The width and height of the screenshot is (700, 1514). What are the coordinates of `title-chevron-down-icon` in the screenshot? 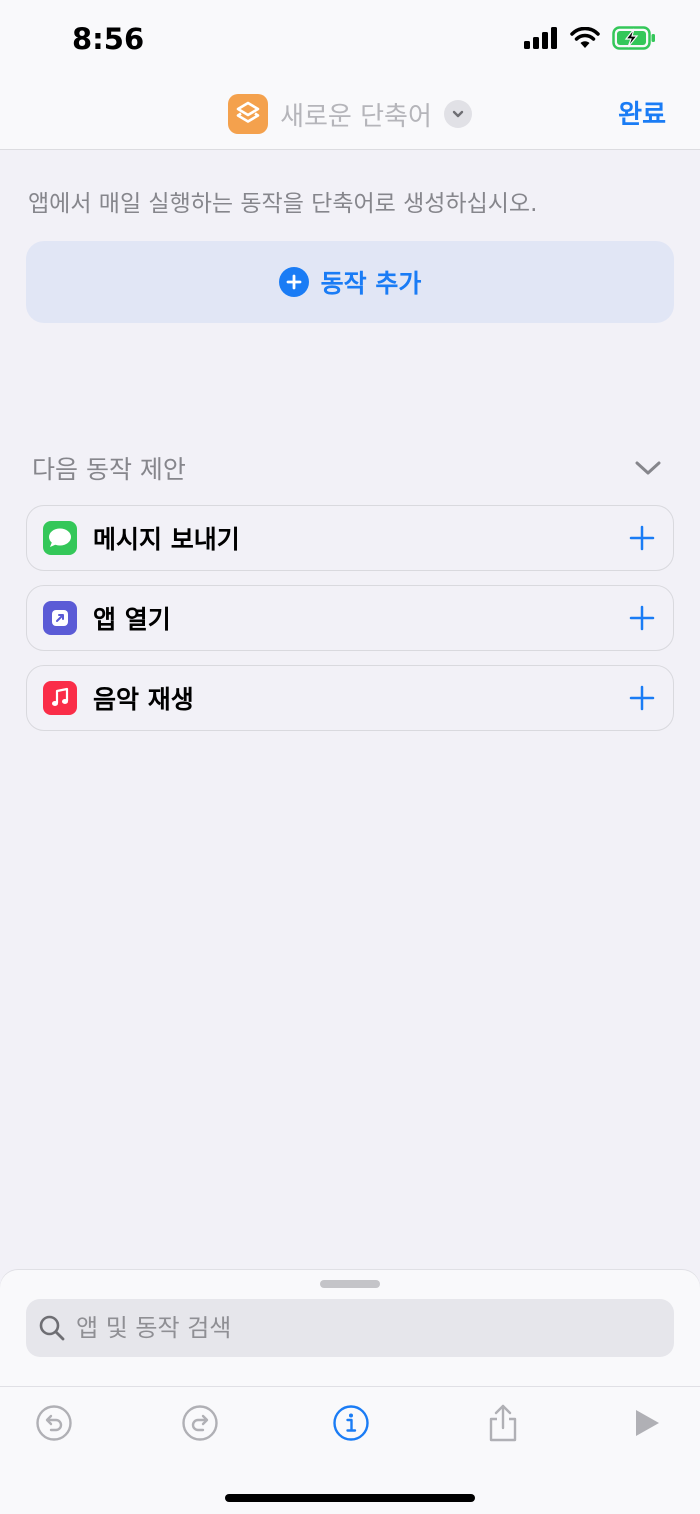 It's located at (457, 114).